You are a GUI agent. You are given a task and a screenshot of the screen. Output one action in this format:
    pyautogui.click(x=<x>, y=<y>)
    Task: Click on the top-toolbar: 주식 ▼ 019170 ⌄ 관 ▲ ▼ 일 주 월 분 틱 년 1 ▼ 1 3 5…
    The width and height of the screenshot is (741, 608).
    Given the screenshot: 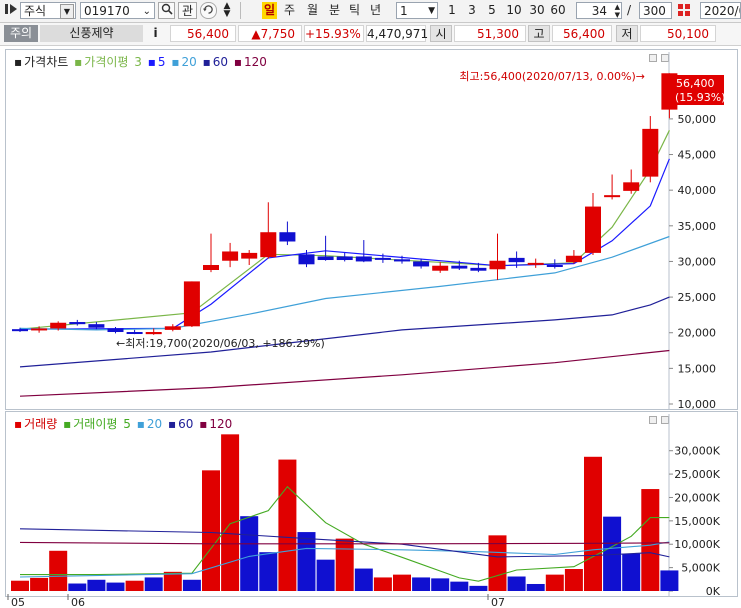 What is the action you would take?
    pyautogui.click(x=370, y=11)
    